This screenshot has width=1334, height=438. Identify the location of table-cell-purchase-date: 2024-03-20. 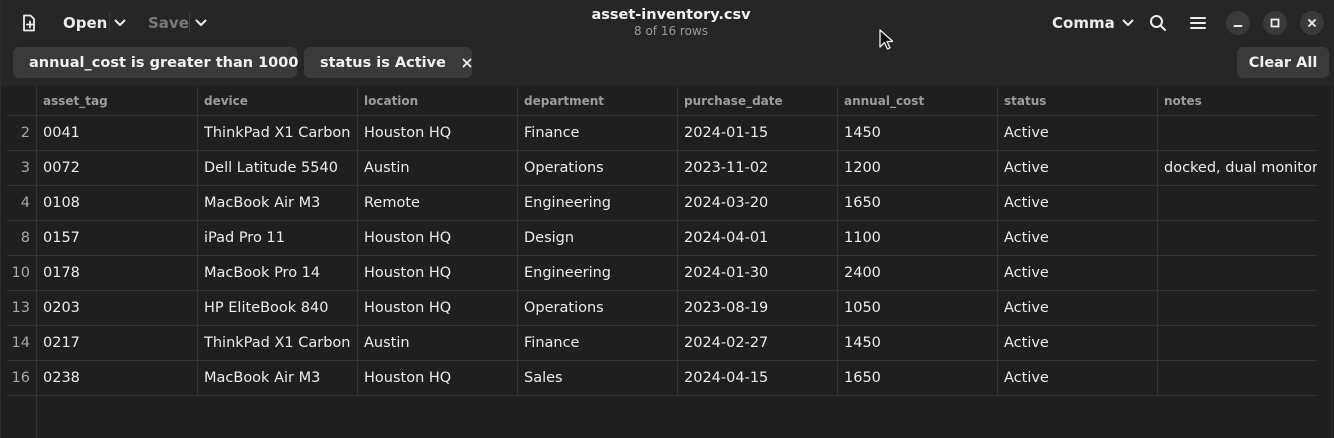
(757, 203).